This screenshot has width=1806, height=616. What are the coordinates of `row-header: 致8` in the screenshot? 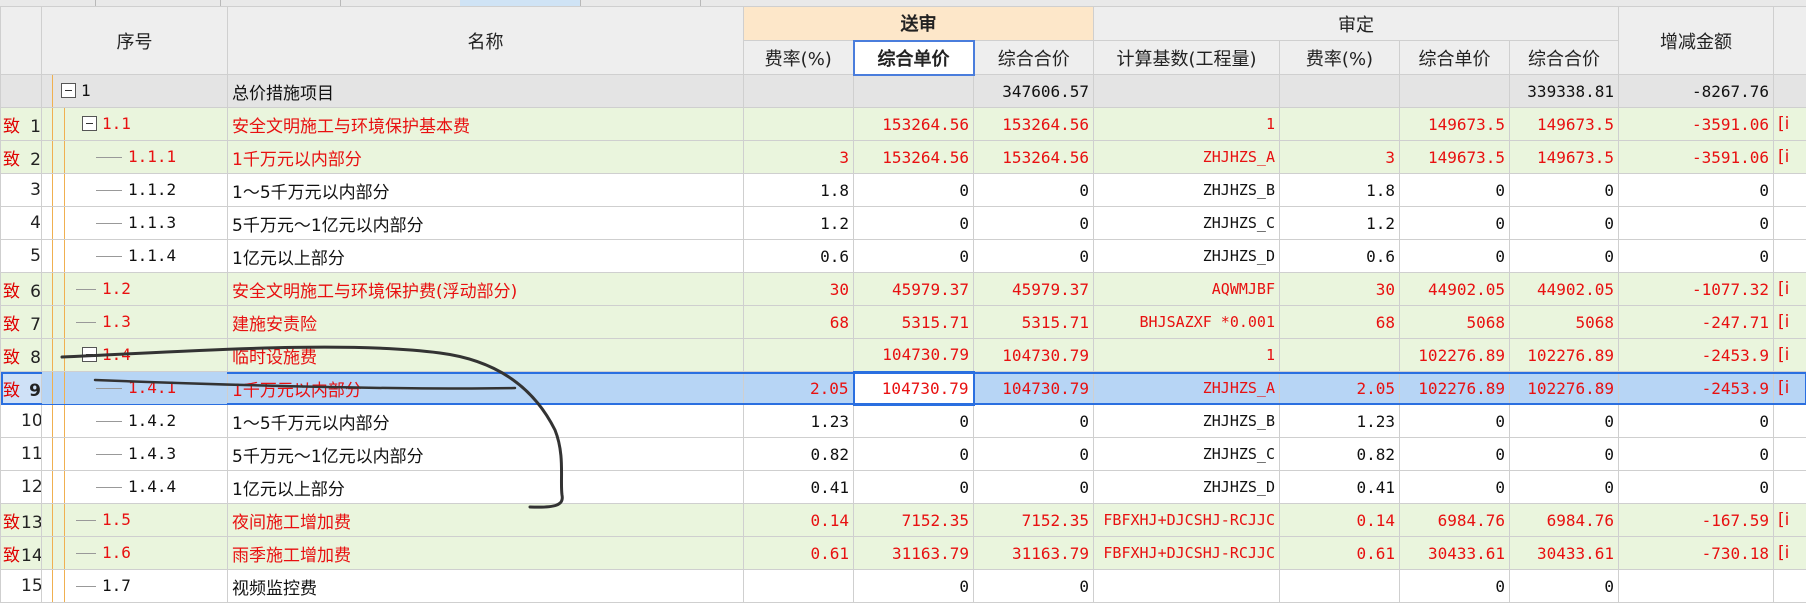 It's located at (21, 355).